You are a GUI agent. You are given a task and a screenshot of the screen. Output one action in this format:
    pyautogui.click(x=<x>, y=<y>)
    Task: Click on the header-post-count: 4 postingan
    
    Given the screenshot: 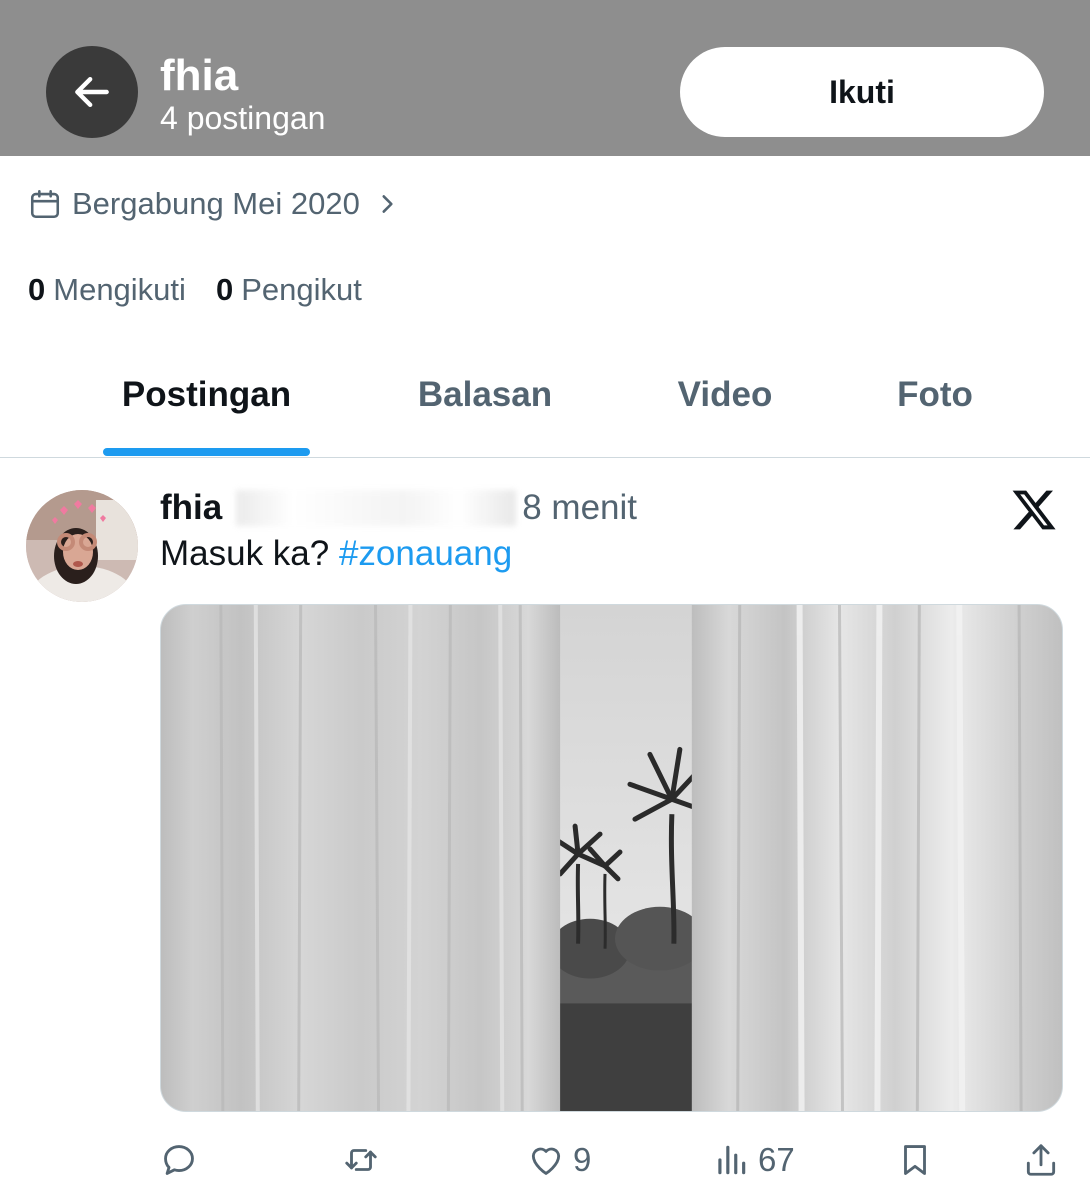 What is the action you would take?
    pyautogui.click(x=243, y=118)
    